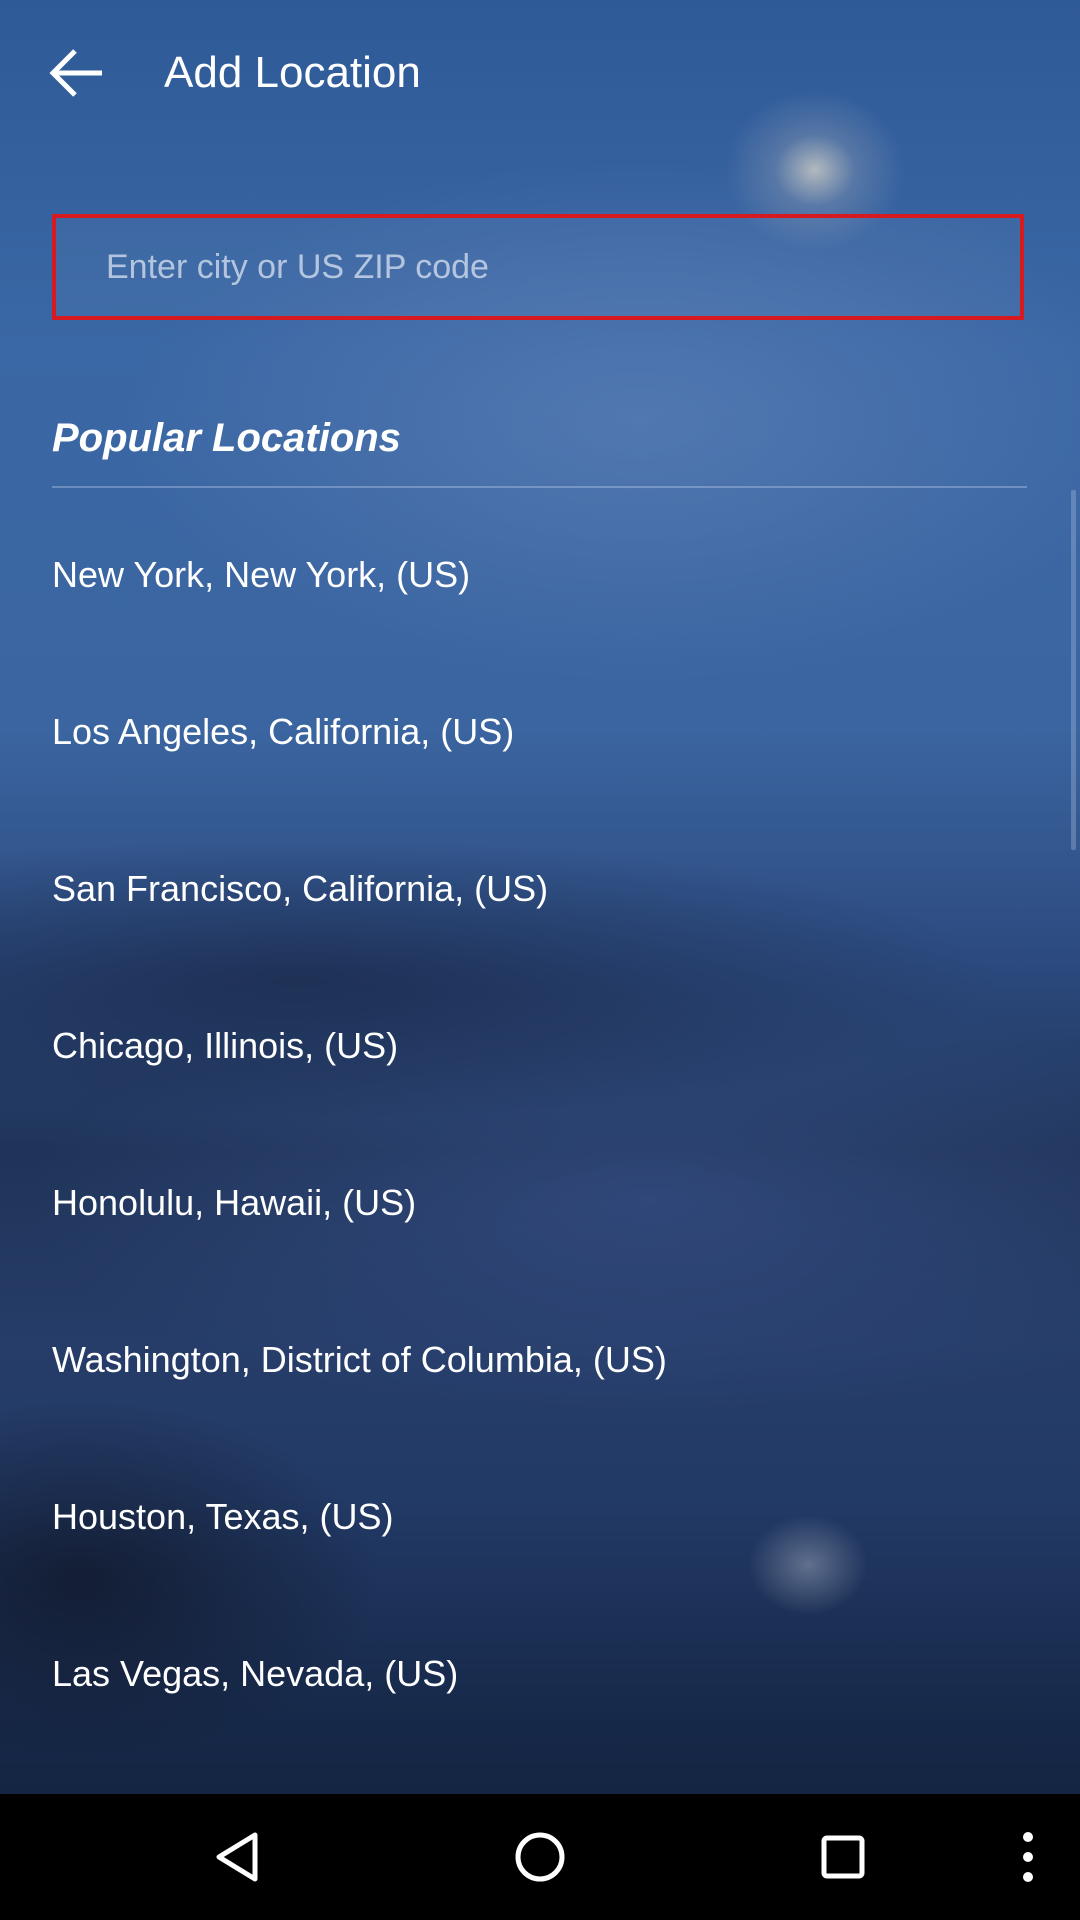 The image size is (1080, 1920). What do you see at coordinates (292, 72) in the screenshot?
I see `page-title: Add Location` at bounding box center [292, 72].